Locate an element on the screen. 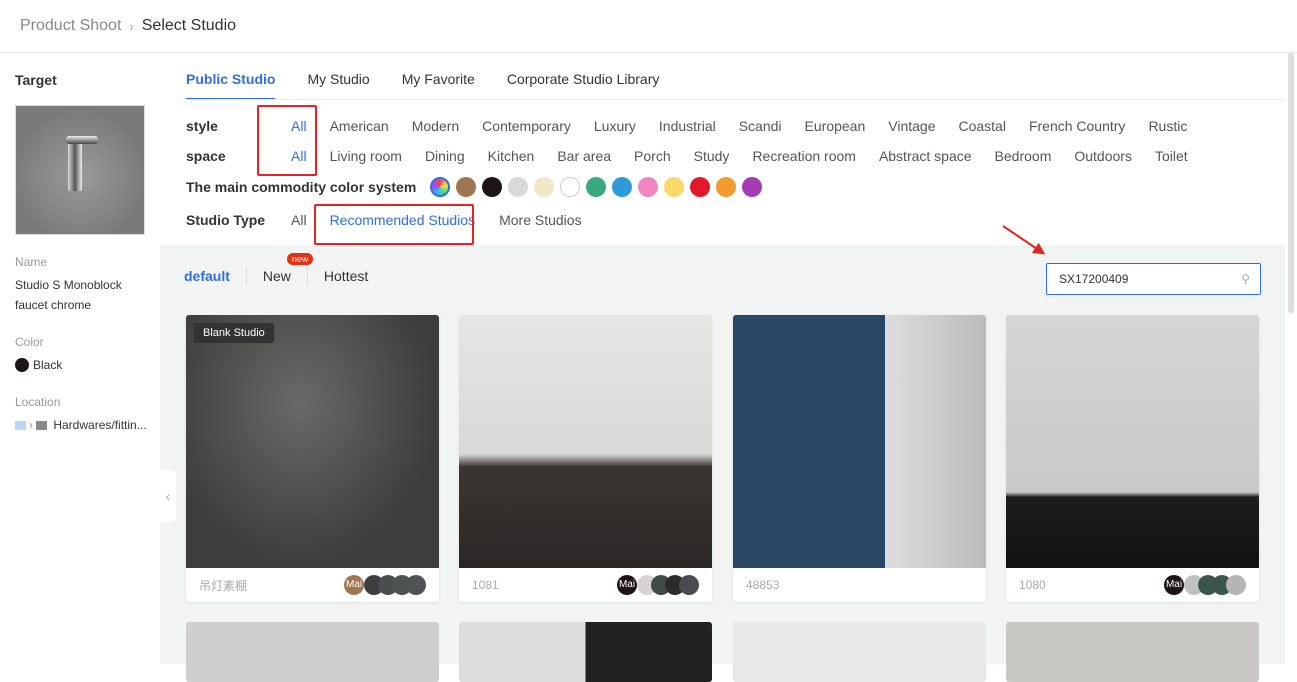  type-option: All is located at coordinates (299, 220).